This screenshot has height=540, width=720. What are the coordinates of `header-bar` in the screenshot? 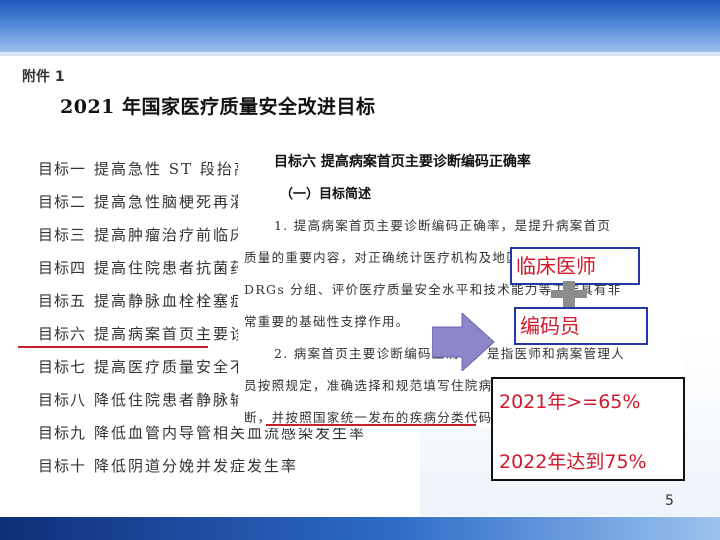 It's located at (360, 26).